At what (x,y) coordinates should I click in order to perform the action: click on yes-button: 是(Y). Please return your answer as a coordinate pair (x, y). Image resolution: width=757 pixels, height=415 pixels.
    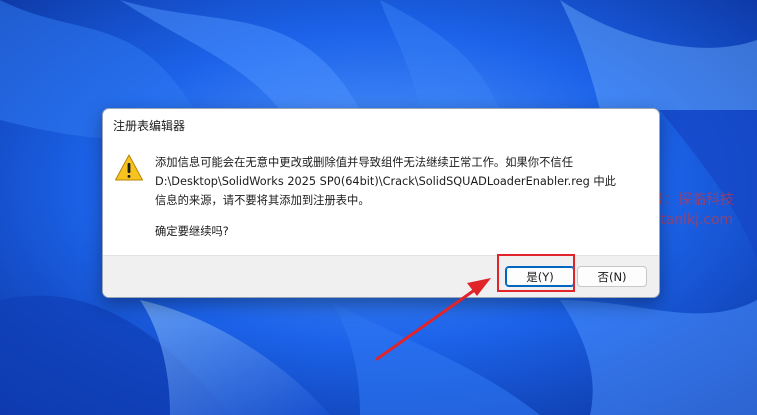
    Looking at the image, I should click on (540, 276).